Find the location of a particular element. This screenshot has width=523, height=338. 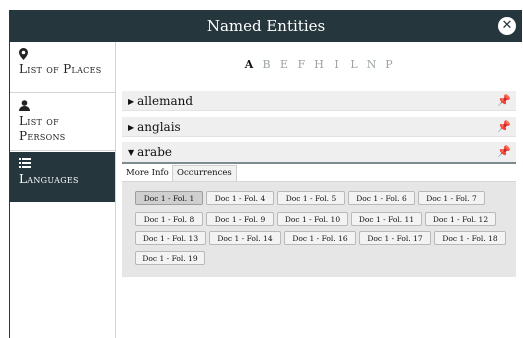

tab-occurrences: Occurrences is located at coordinates (204, 173).